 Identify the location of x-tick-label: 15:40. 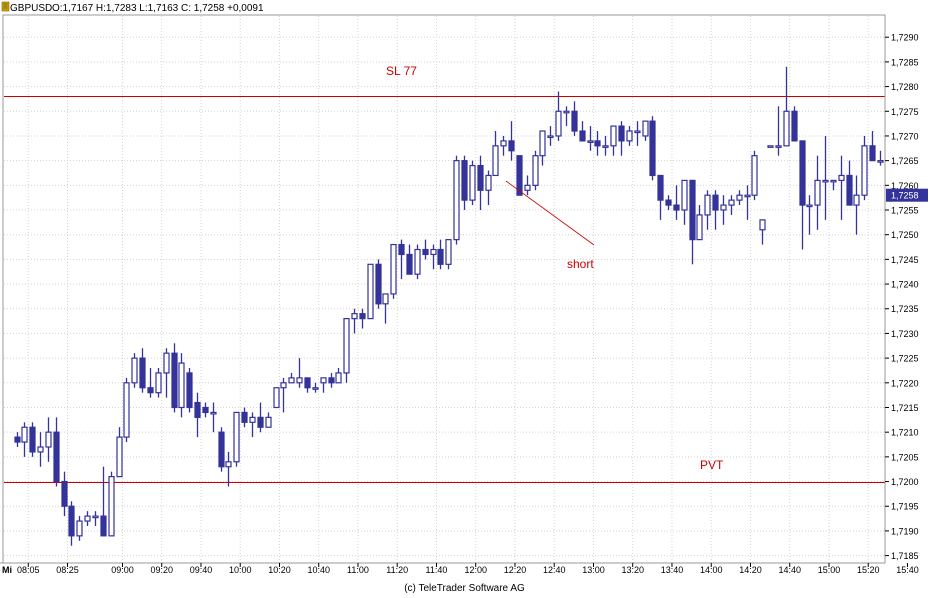
(907, 570).